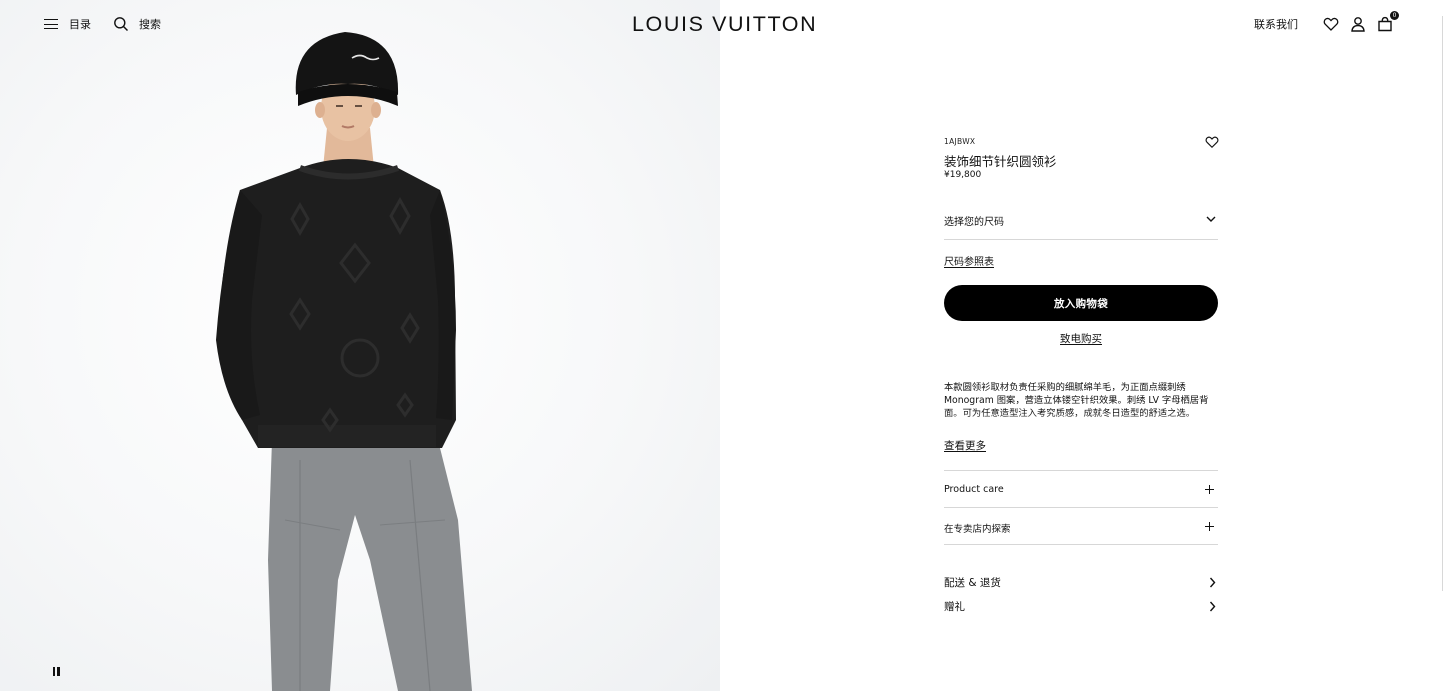  Describe the element at coordinates (51, 24) in the screenshot. I see `hamburger-icon` at that location.